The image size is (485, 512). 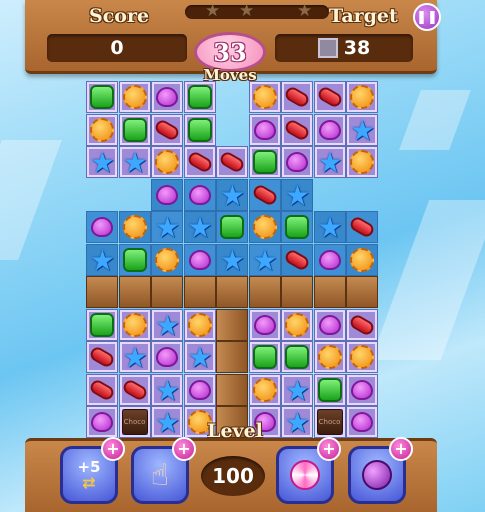 I want to click on swap-arrows-icon: ⇄, so click(x=89, y=482).